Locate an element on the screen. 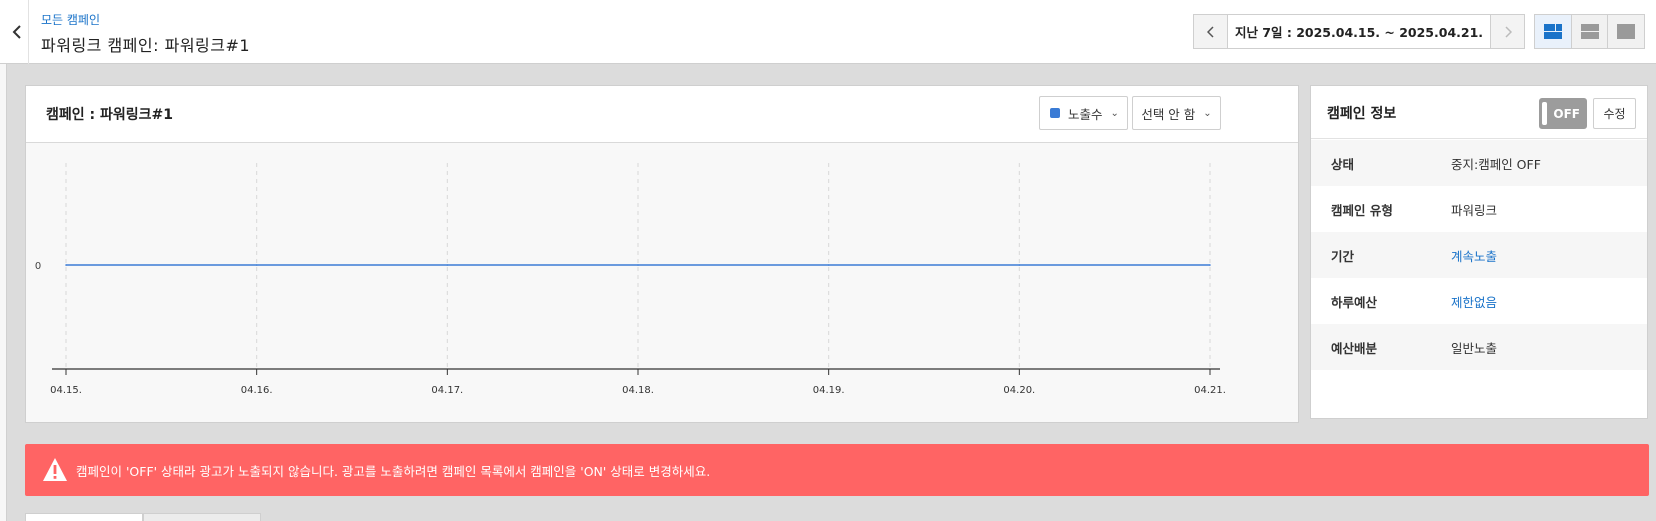  info-row-period: 기간 계속노출 is located at coordinates (1479, 255).